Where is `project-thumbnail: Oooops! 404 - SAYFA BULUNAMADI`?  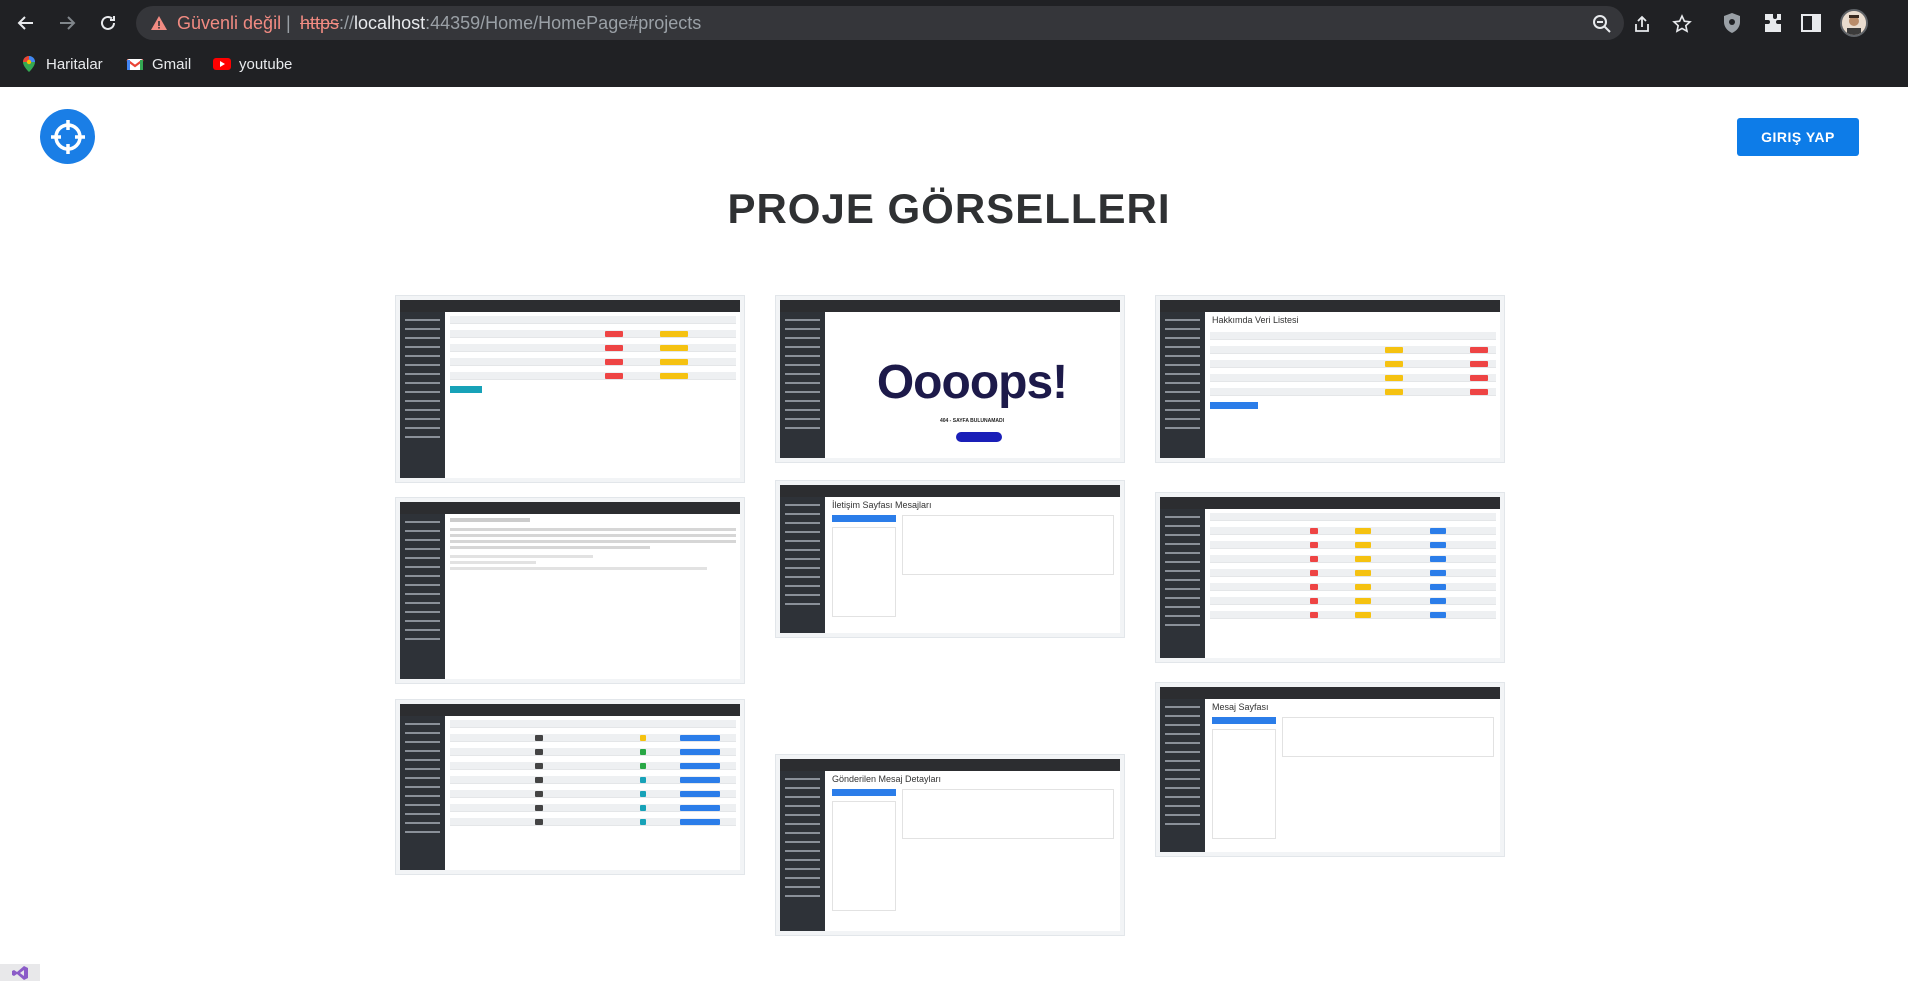
project-thumbnail: Oooops! 404 - SAYFA BULUNAMADI is located at coordinates (950, 379).